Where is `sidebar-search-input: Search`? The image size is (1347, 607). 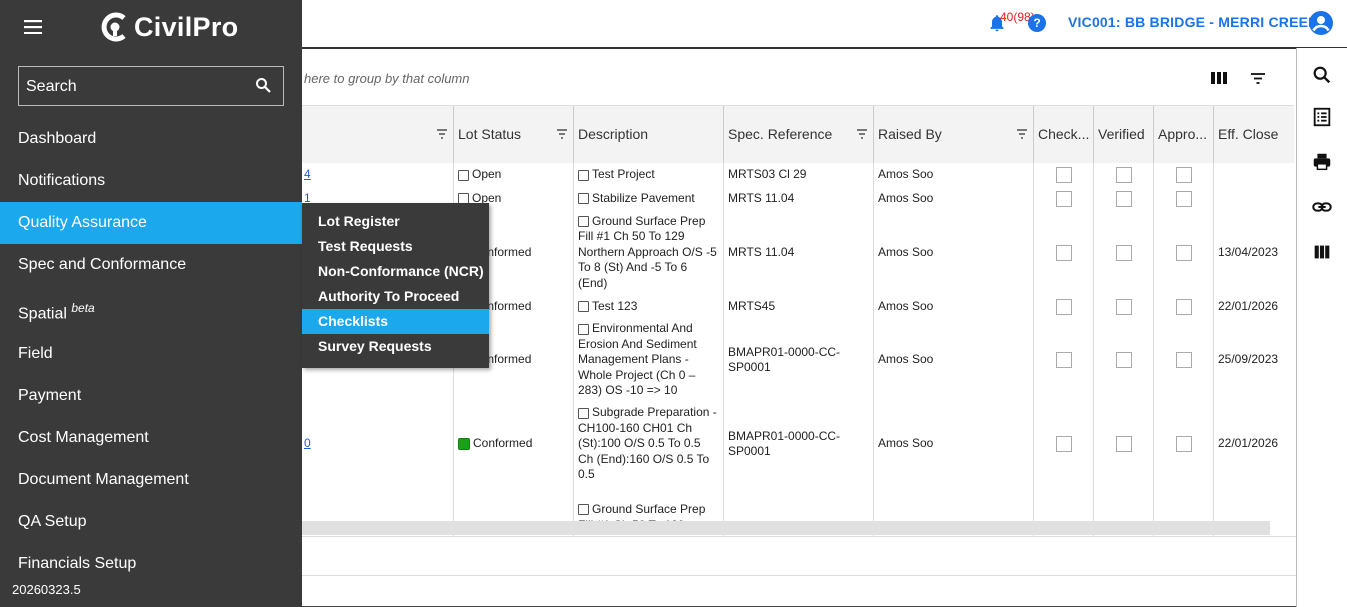 sidebar-search-input: Search is located at coordinates (151, 86).